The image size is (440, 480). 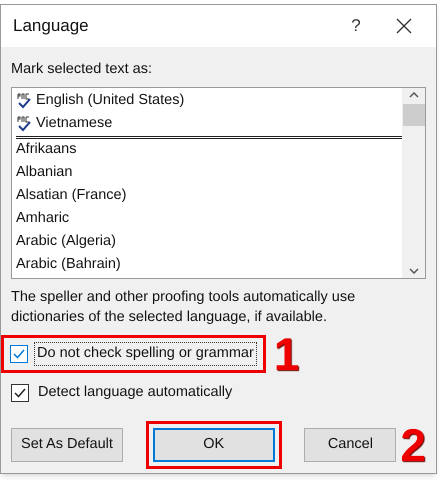 What do you see at coordinates (145, 354) in the screenshot?
I see `checkbox-label: Do not check spelling or grammar` at bounding box center [145, 354].